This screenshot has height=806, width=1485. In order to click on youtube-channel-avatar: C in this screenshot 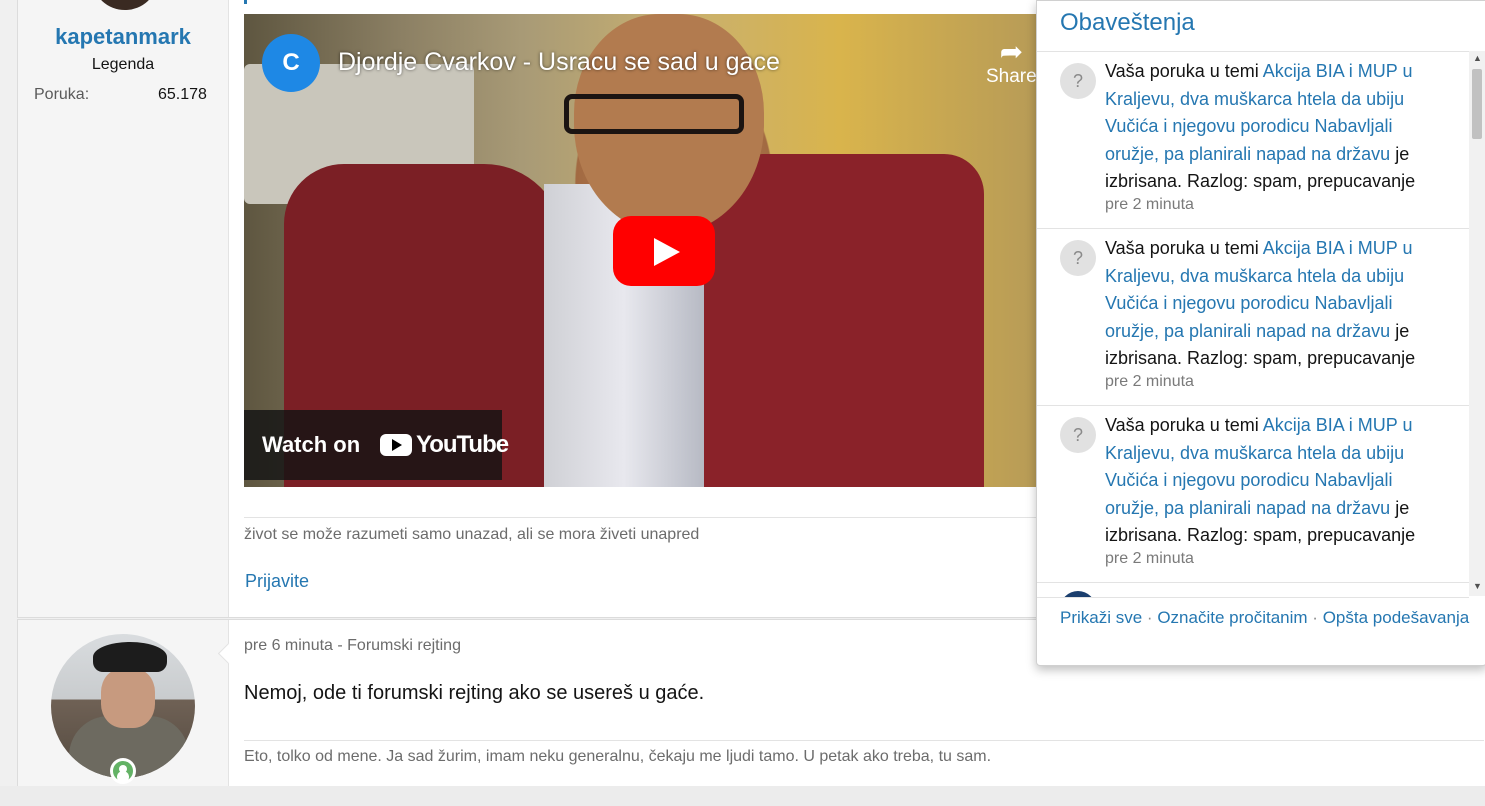, I will do `click(291, 63)`.